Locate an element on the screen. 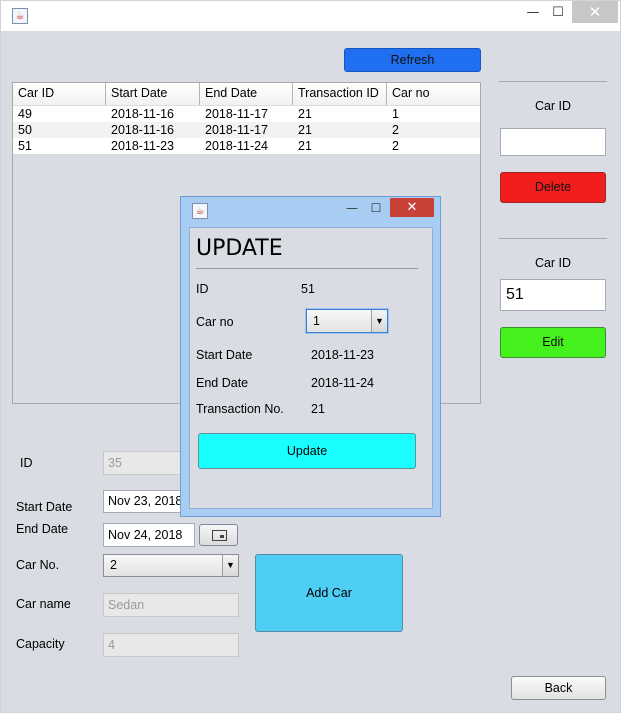 The height and width of the screenshot is (713, 621). capacity-field: 4 is located at coordinates (171, 645).